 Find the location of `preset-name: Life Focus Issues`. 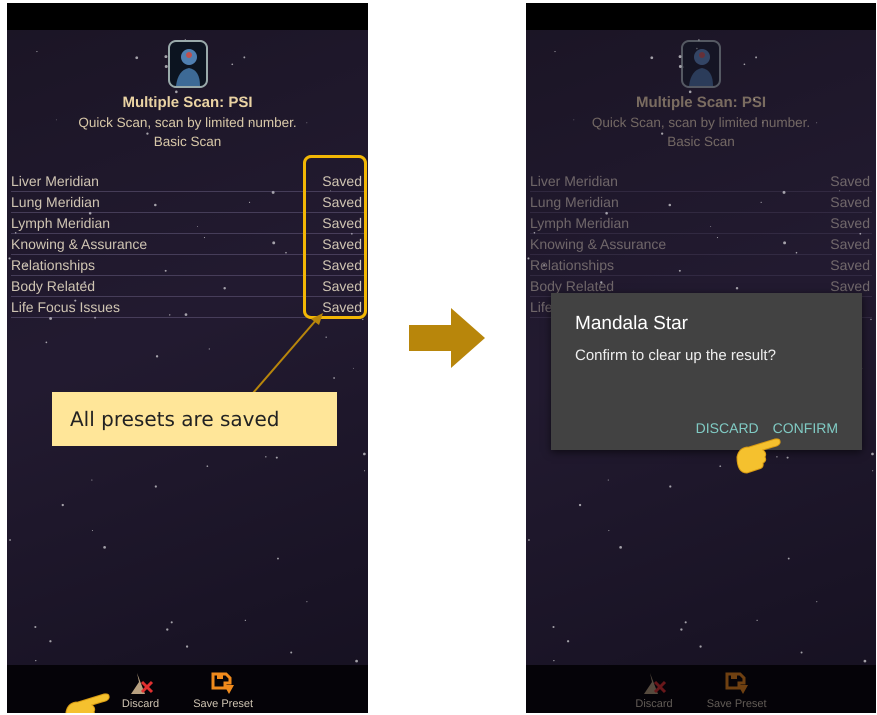

preset-name: Life Focus Issues is located at coordinates (66, 307).